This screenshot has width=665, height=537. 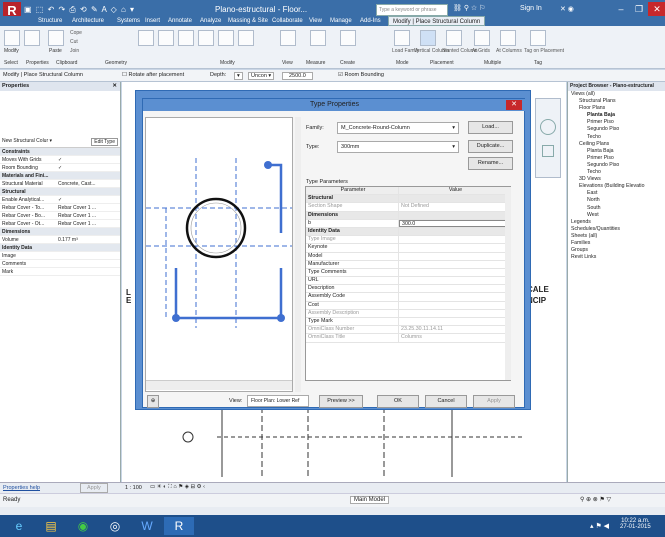 I want to click on rotate-after-checkbox: ☐ Rotate after placement, so click(x=153, y=75).